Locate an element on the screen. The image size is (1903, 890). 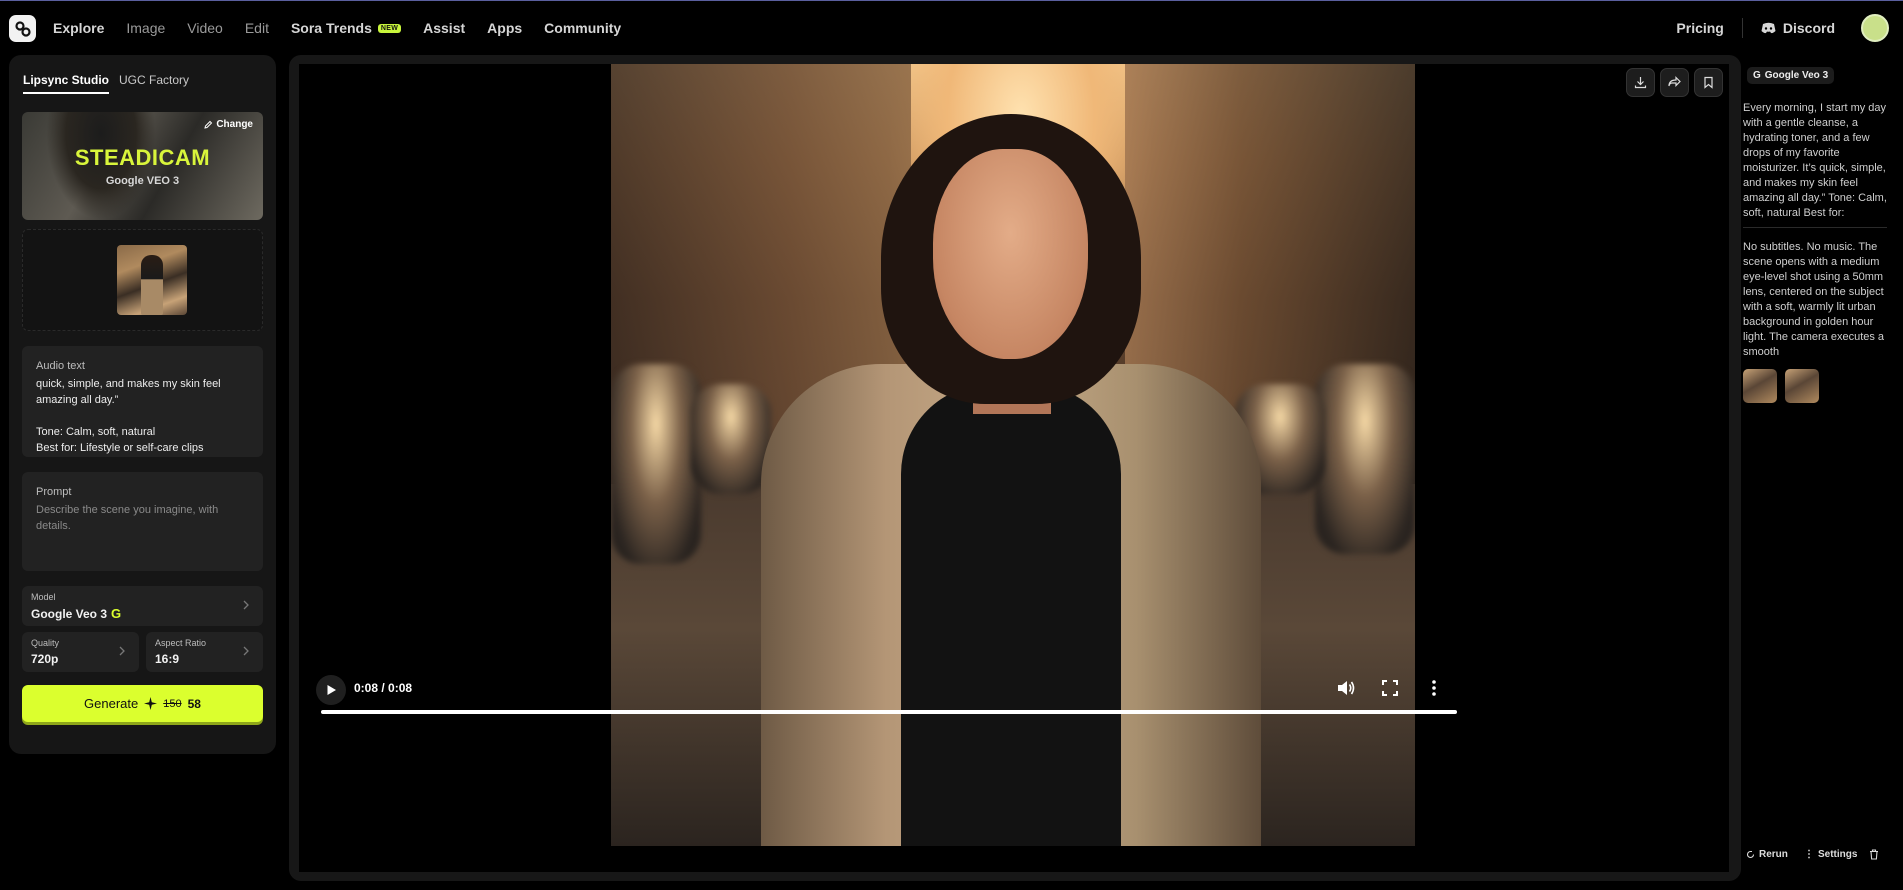
play-icon is located at coordinates (331, 690).